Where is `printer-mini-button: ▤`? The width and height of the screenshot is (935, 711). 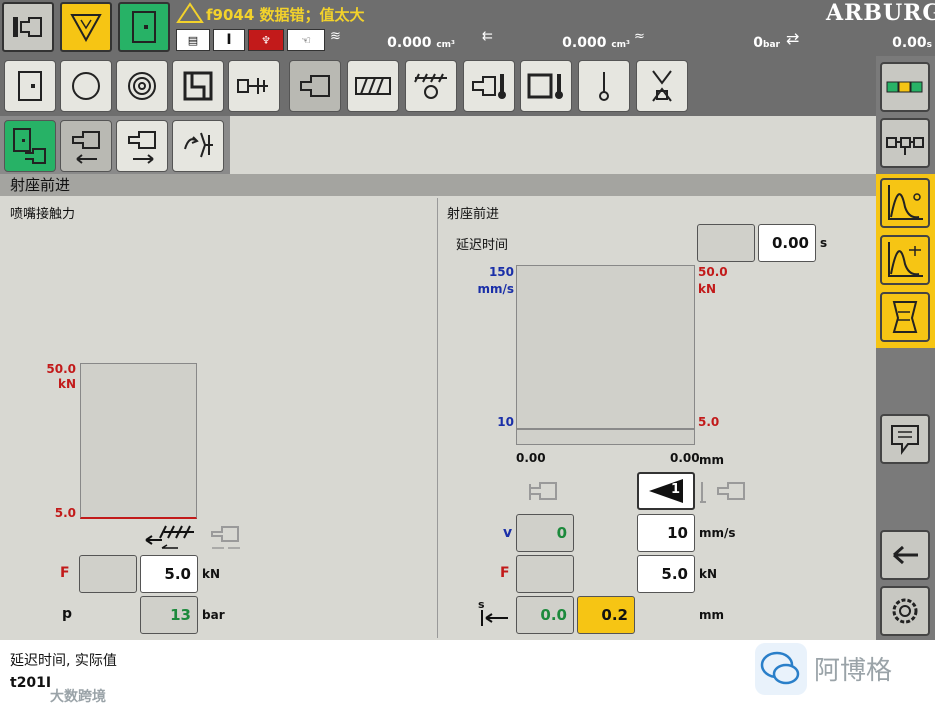
printer-mini-button: ▤ is located at coordinates (193, 40).